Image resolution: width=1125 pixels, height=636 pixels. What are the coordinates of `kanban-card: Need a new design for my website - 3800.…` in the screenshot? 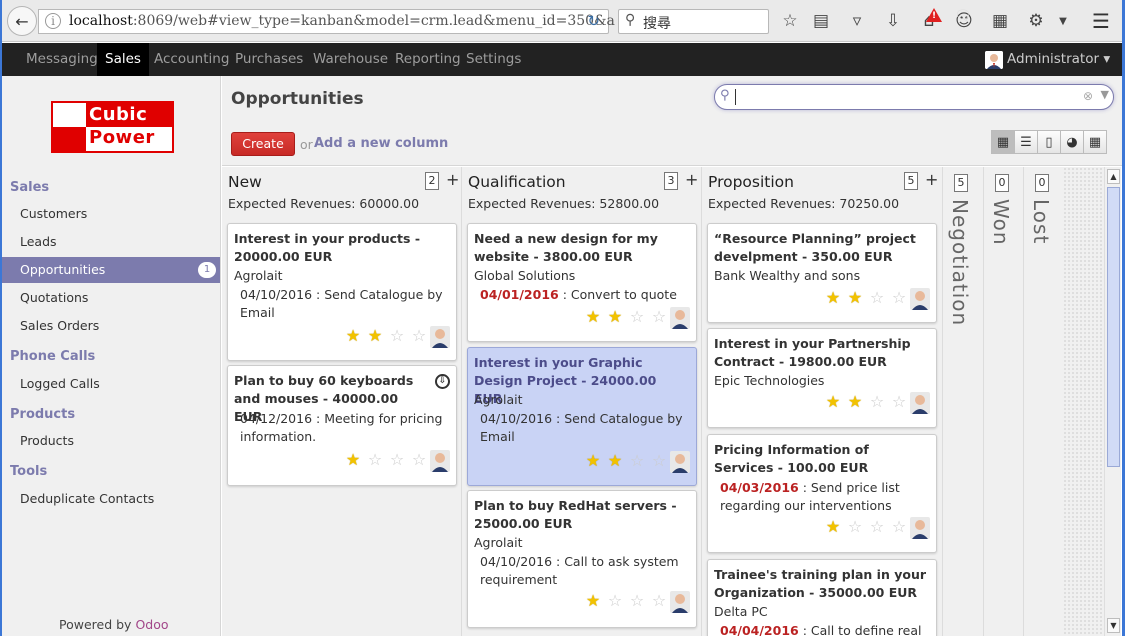 It's located at (582, 282).